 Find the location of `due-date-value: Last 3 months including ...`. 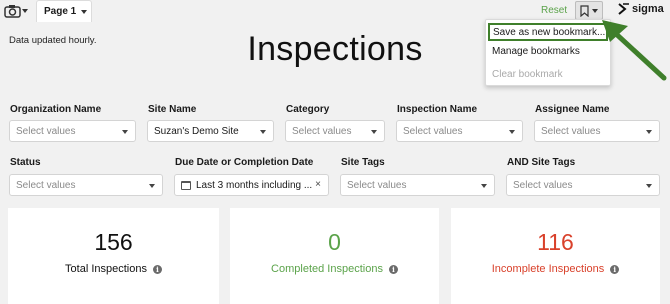

due-date-value: Last 3 months including ... is located at coordinates (254, 185).